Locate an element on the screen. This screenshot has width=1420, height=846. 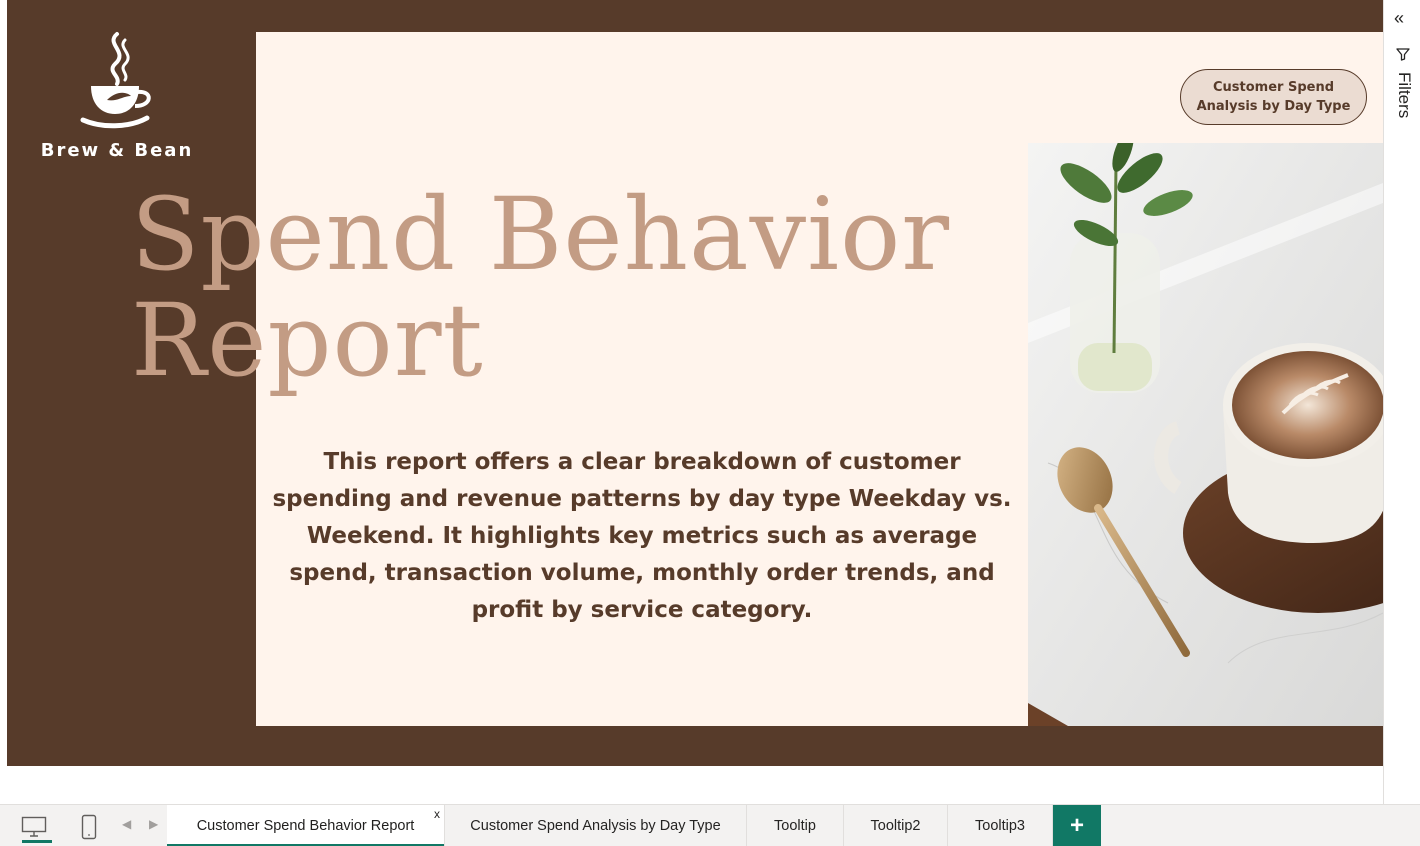
filters-pane: « Filters is located at coordinates (1401, 402).